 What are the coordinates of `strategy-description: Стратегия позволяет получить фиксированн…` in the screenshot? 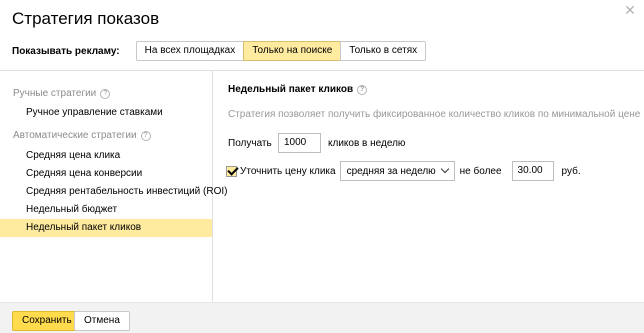 It's located at (434, 114).